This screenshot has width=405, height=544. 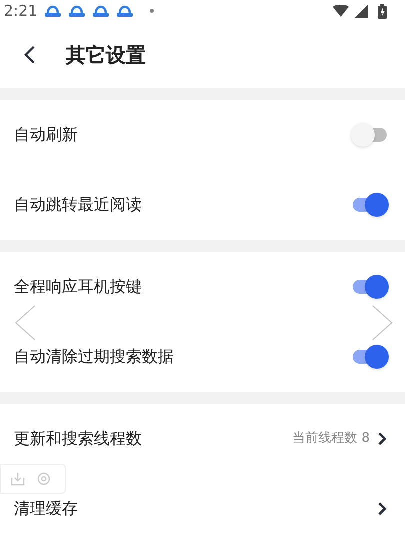 I want to click on setting-value: 当前线程数 8, so click(x=331, y=439).